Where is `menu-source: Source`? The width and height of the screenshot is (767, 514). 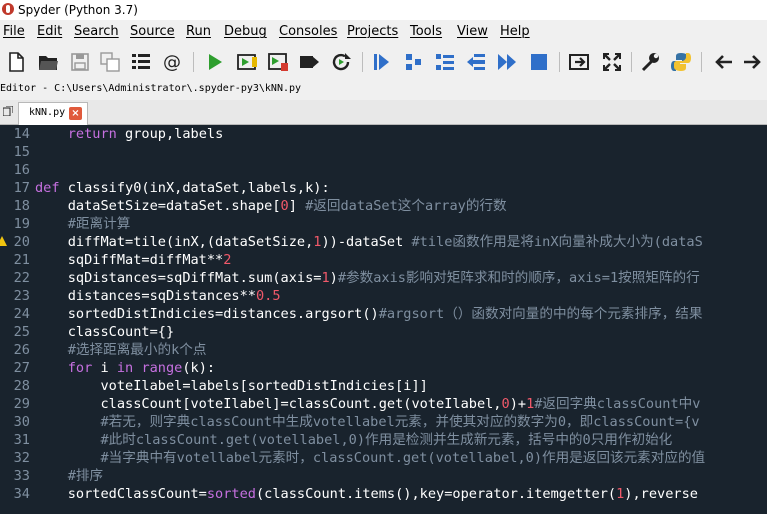
menu-source: Source is located at coordinates (152, 31).